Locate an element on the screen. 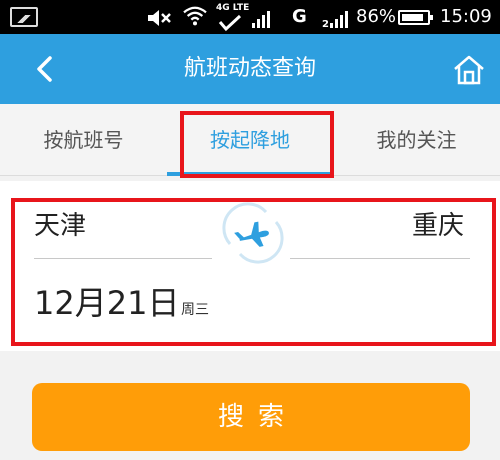 Image resolution: width=500 pixels, height=460 pixels. tab-my-follows: 我的关注 is located at coordinates (416, 140).